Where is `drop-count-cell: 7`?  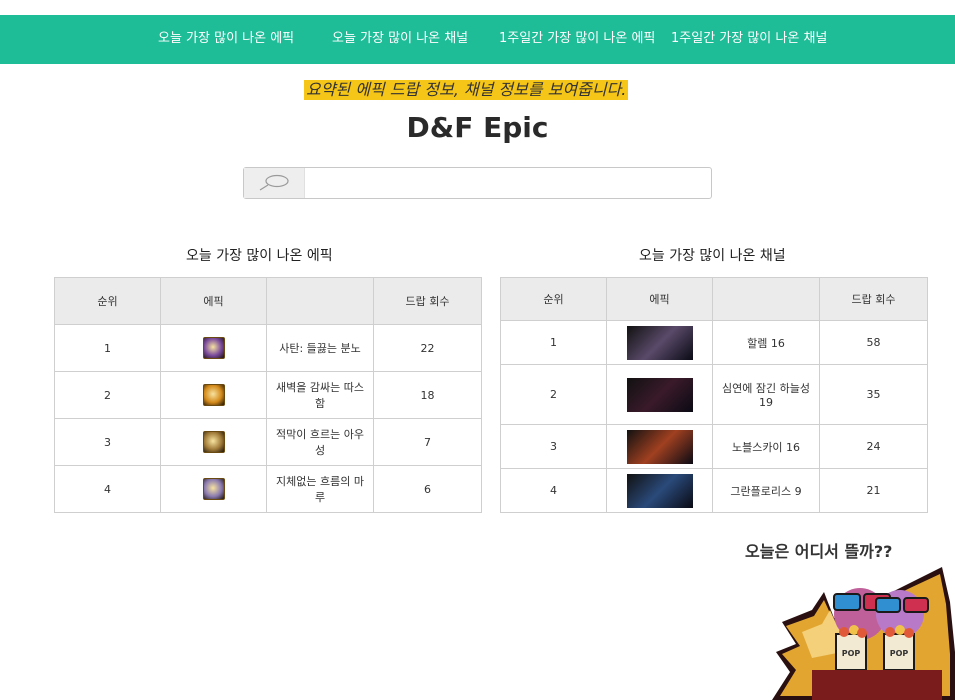 drop-count-cell: 7 is located at coordinates (427, 442).